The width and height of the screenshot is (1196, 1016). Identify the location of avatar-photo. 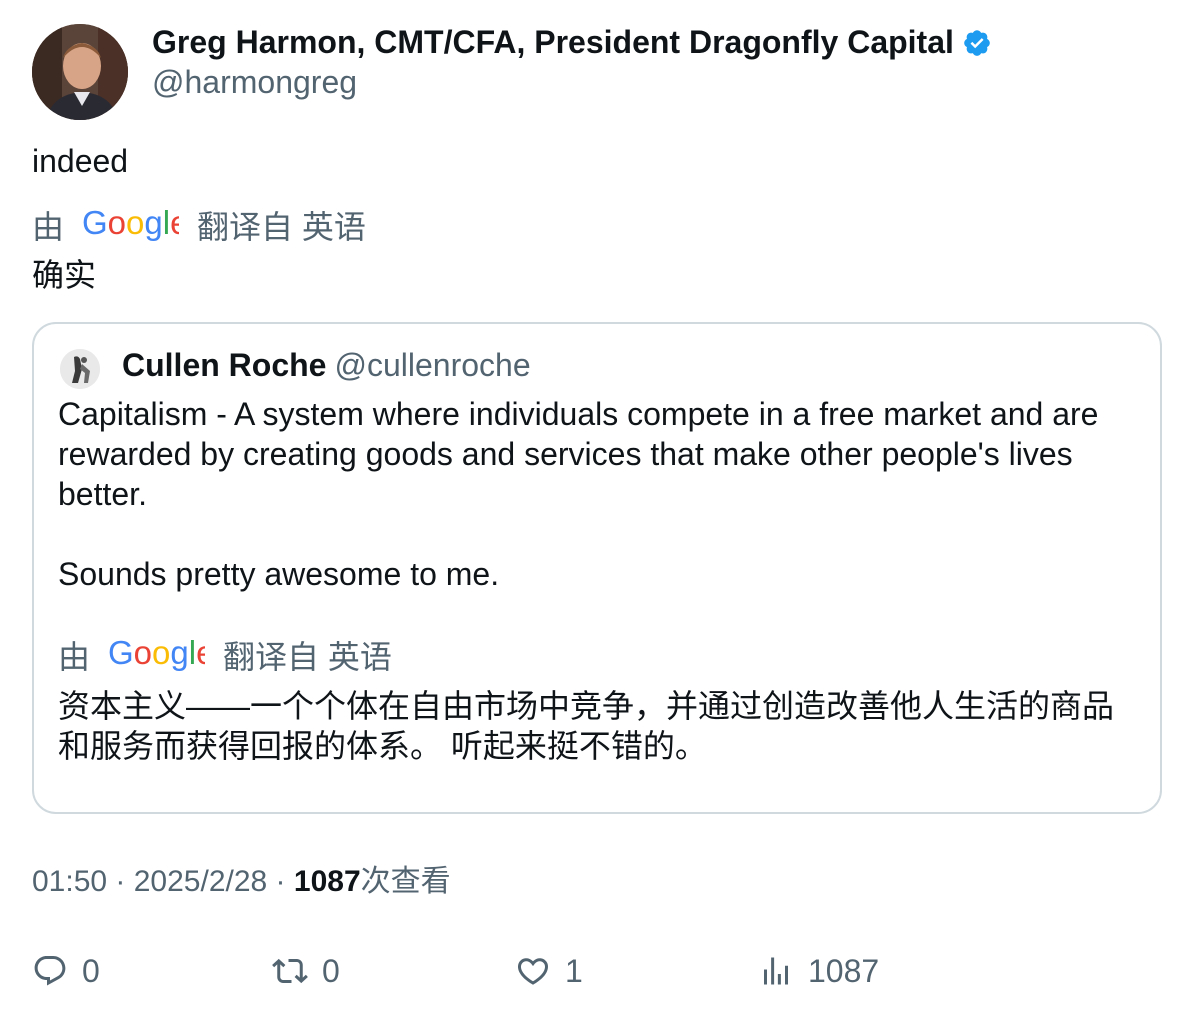
(80, 72).